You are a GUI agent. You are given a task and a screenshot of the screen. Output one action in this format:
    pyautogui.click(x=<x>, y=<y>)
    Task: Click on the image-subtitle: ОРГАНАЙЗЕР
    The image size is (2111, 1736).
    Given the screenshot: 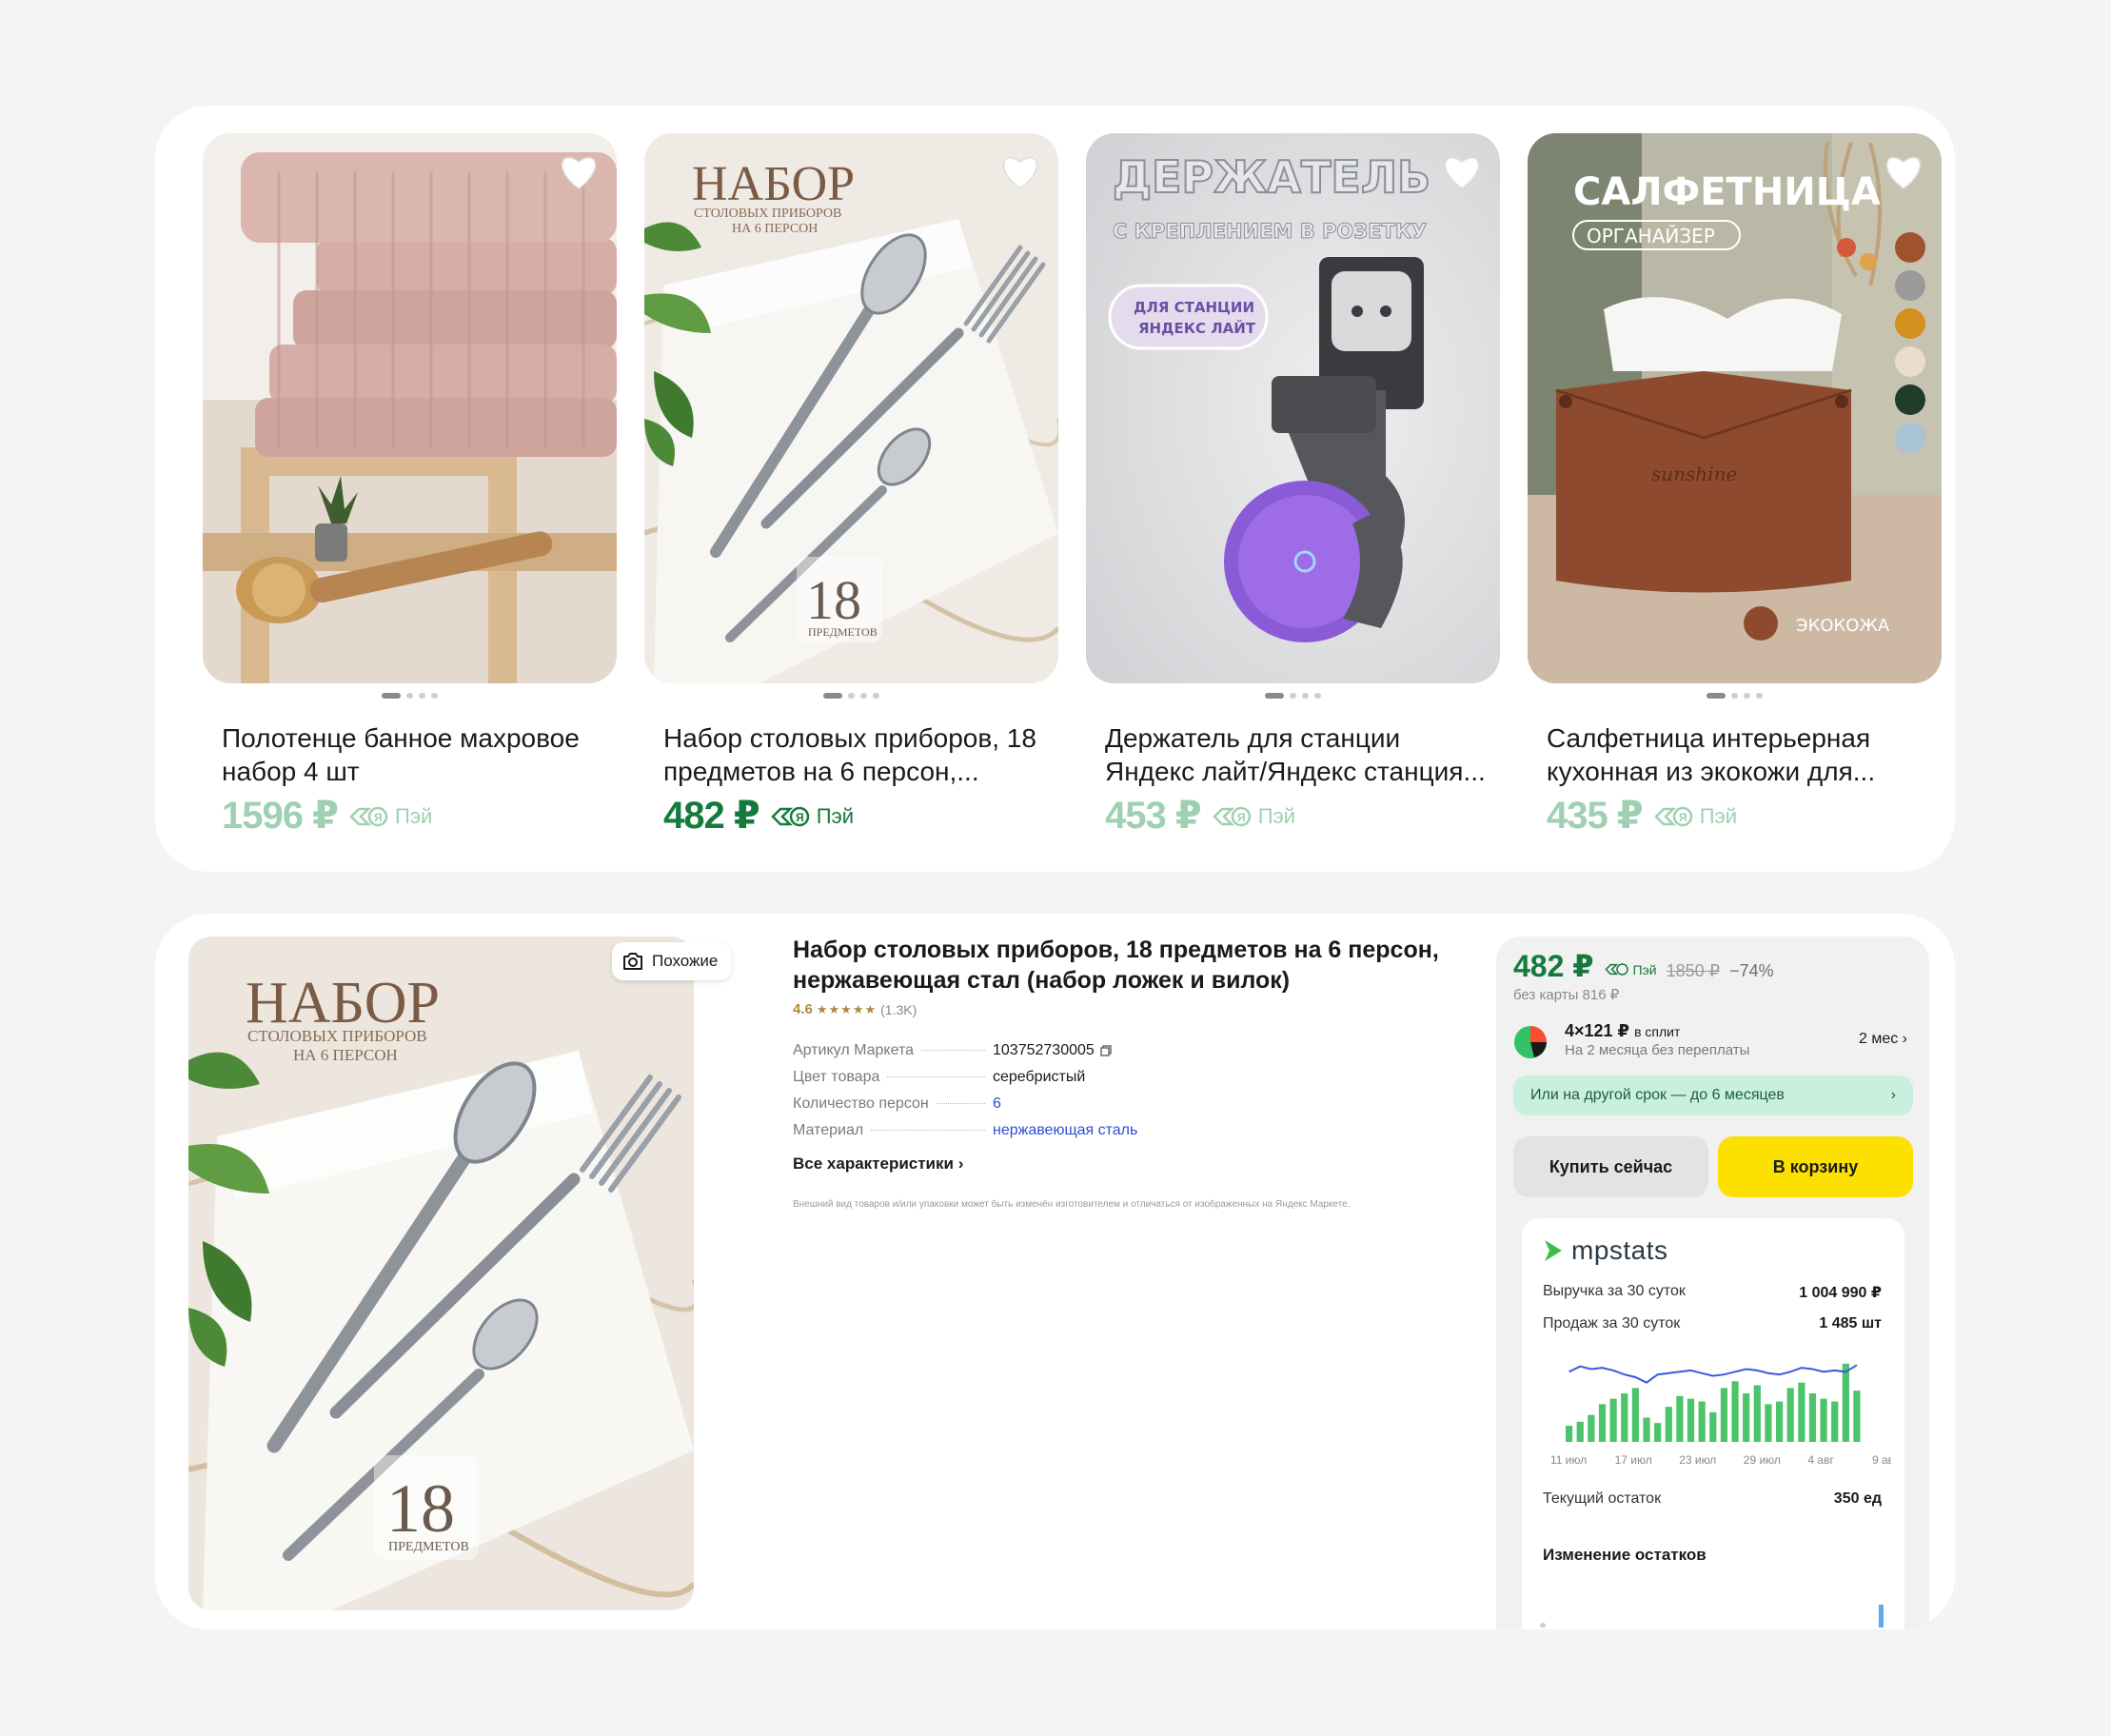 What is the action you would take?
    pyautogui.click(x=1651, y=236)
    